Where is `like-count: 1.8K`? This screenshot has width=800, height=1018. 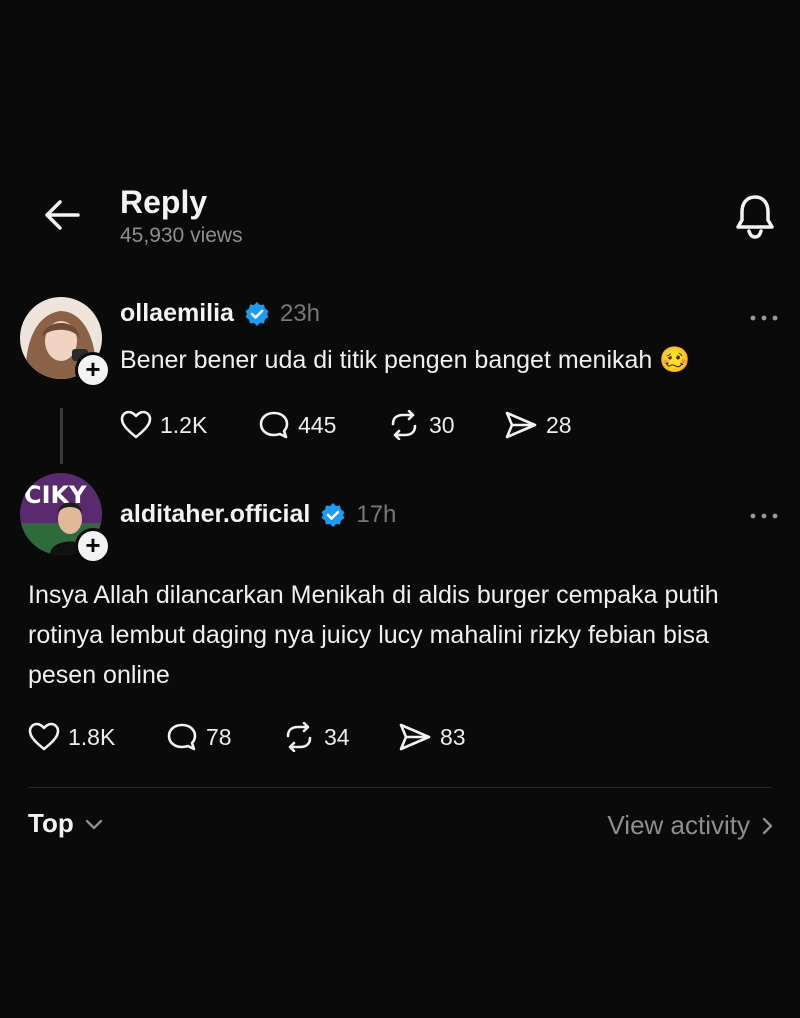 like-count: 1.8K is located at coordinates (92, 736).